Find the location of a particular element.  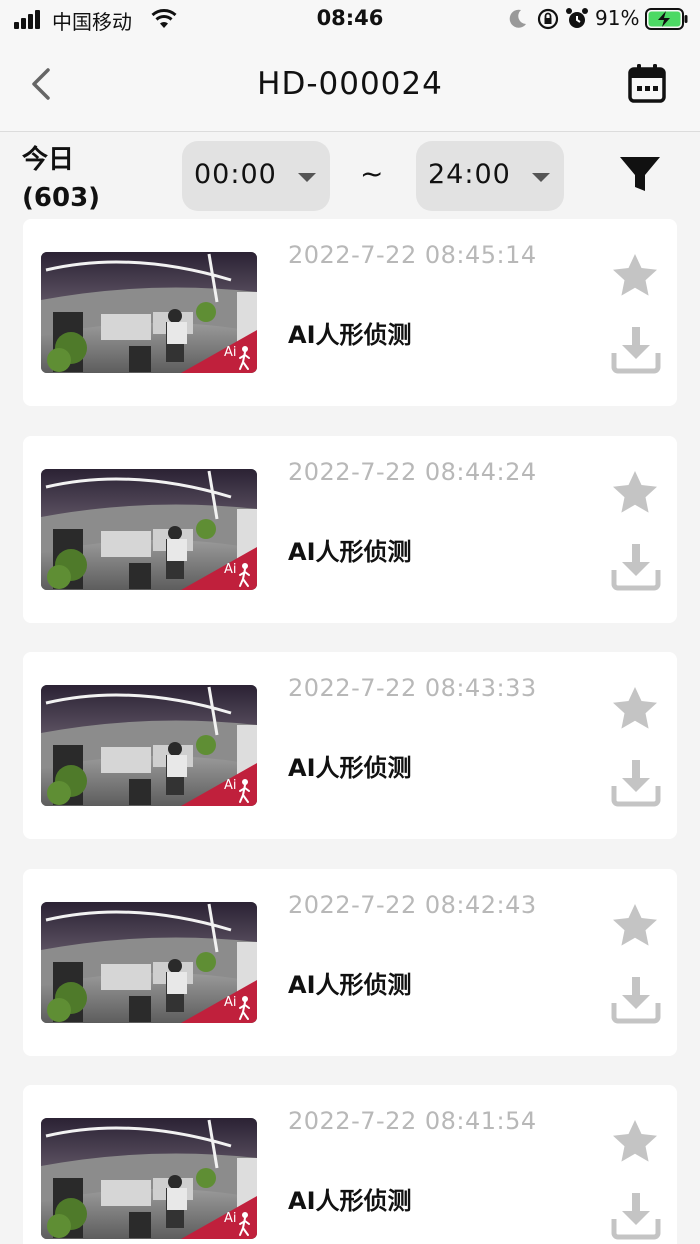

status-bar: 中国移动 08:46 91% is located at coordinates (350, 20).